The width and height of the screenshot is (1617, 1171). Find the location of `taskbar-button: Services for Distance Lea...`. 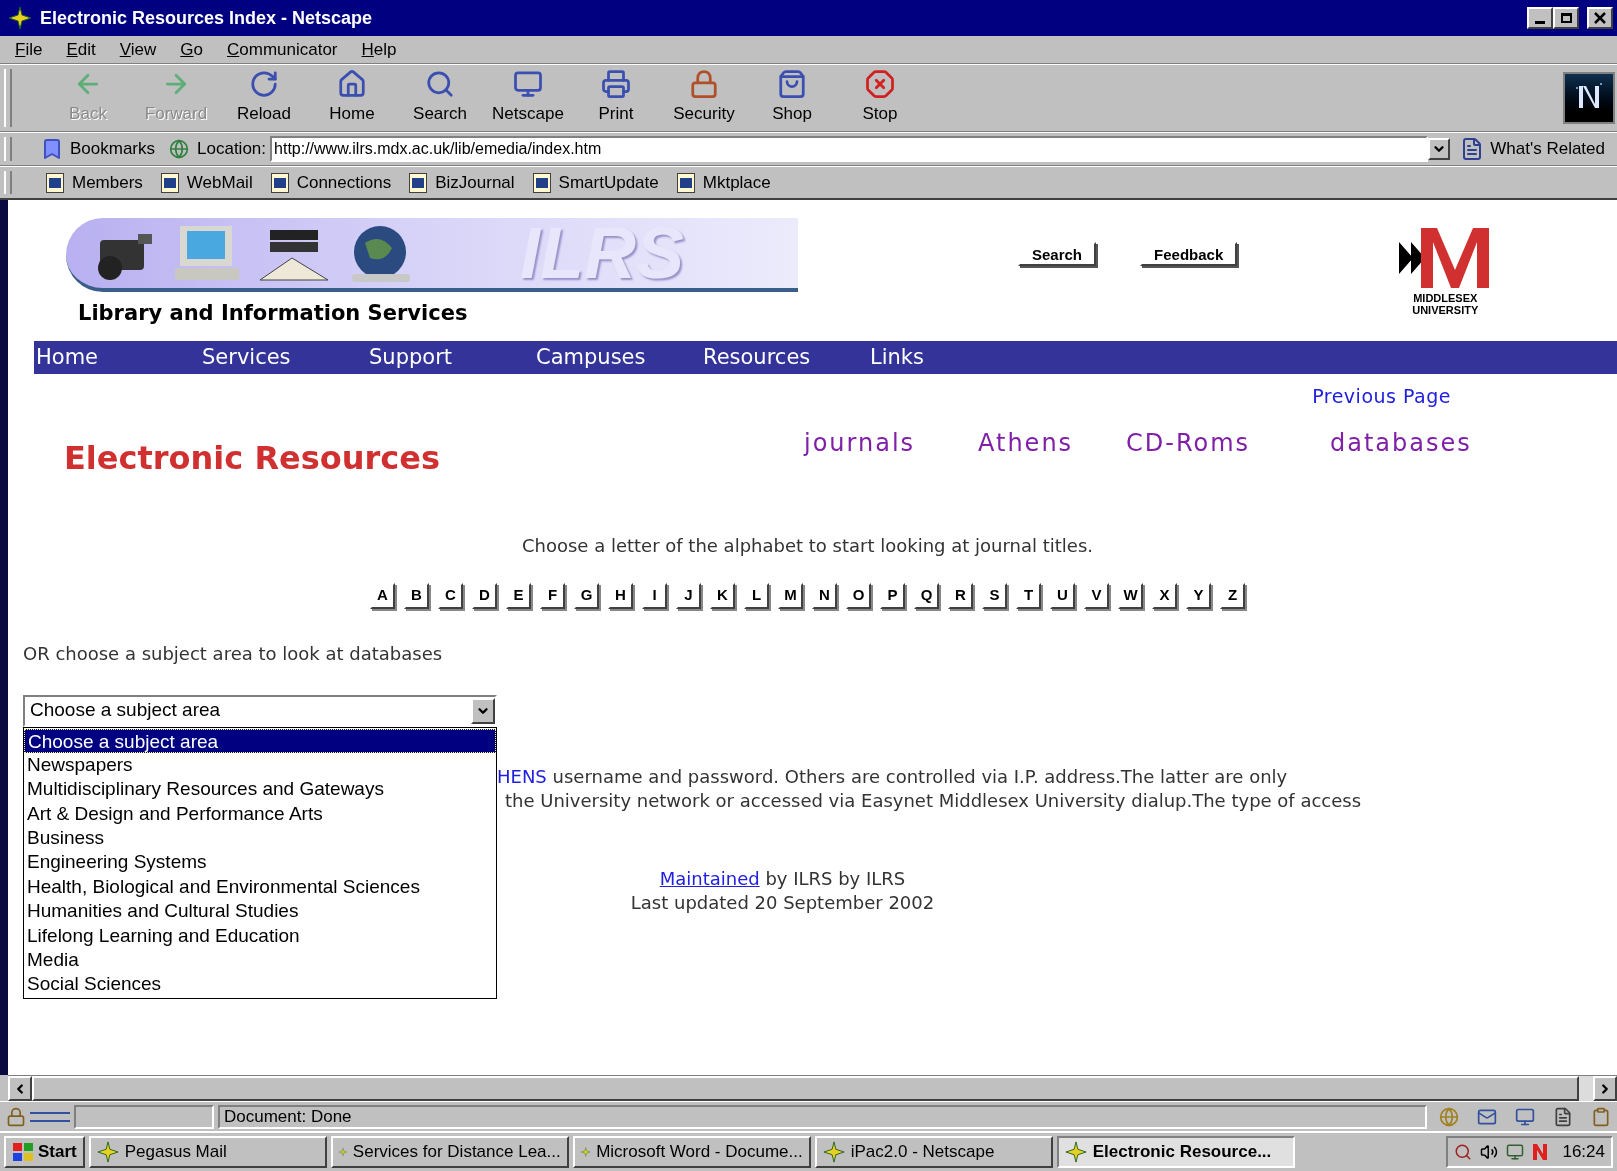

taskbar-button: Services for Distance Lea... is located at coordinates (449, 1152).